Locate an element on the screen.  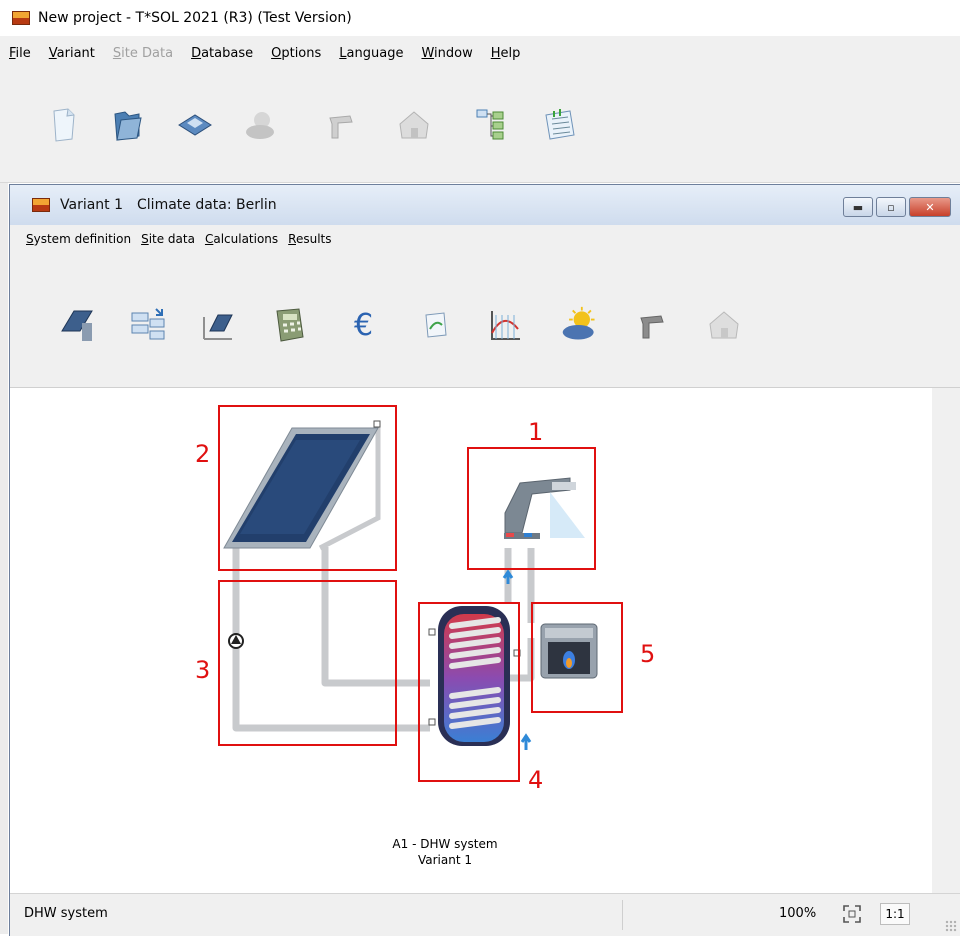
app-toolbar is located at coordinates (480, 126).